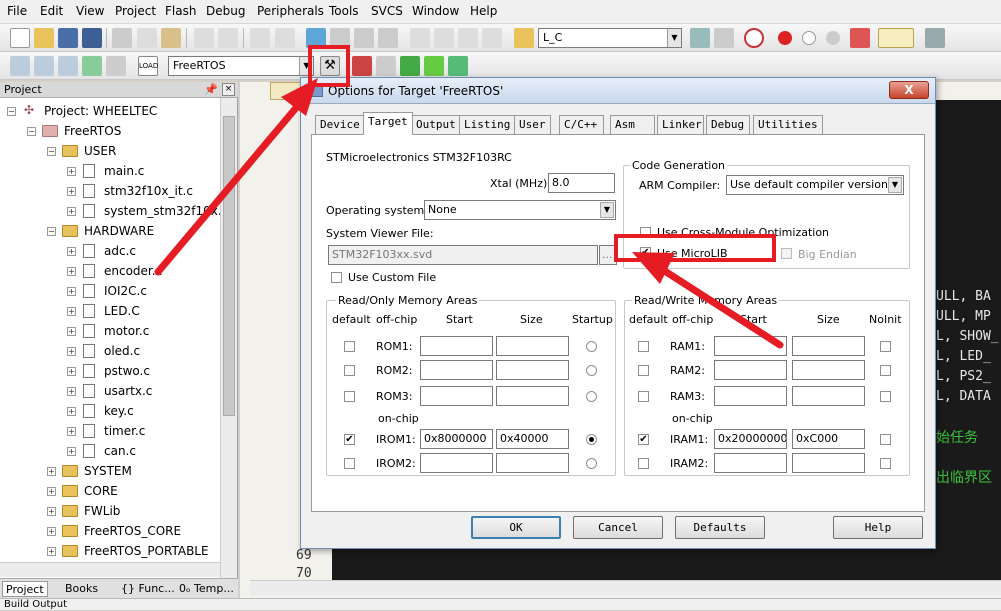 Image resolution: width=1001 pixels, height=611 pixels. I want to click on tab-target: Target, so click(388, 123).